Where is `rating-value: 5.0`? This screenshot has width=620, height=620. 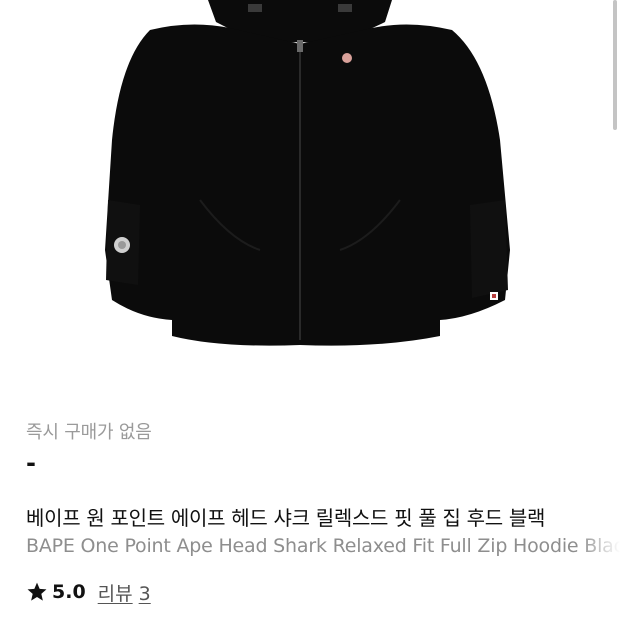
rating-value: 5.0 is located at coordinates (69, 592).